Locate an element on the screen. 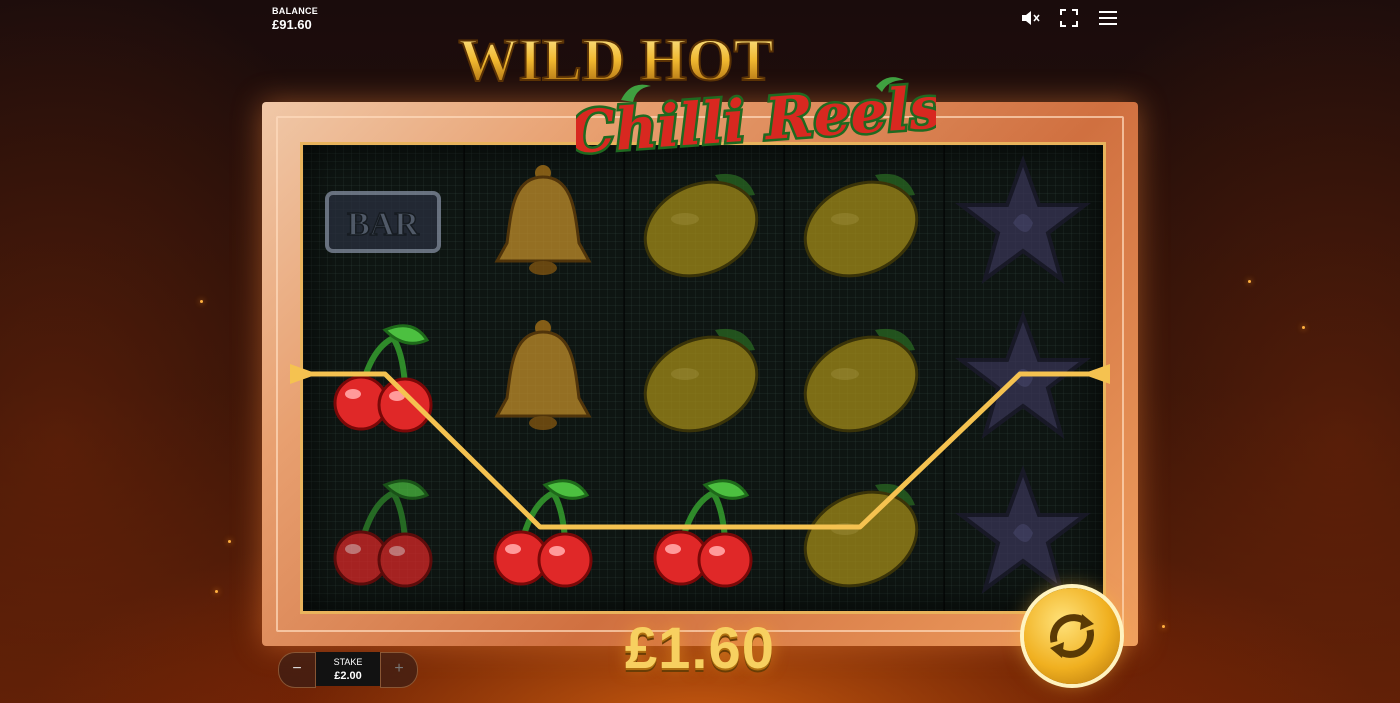  balance-value: £91.60 is located at coordinates (292, 24).